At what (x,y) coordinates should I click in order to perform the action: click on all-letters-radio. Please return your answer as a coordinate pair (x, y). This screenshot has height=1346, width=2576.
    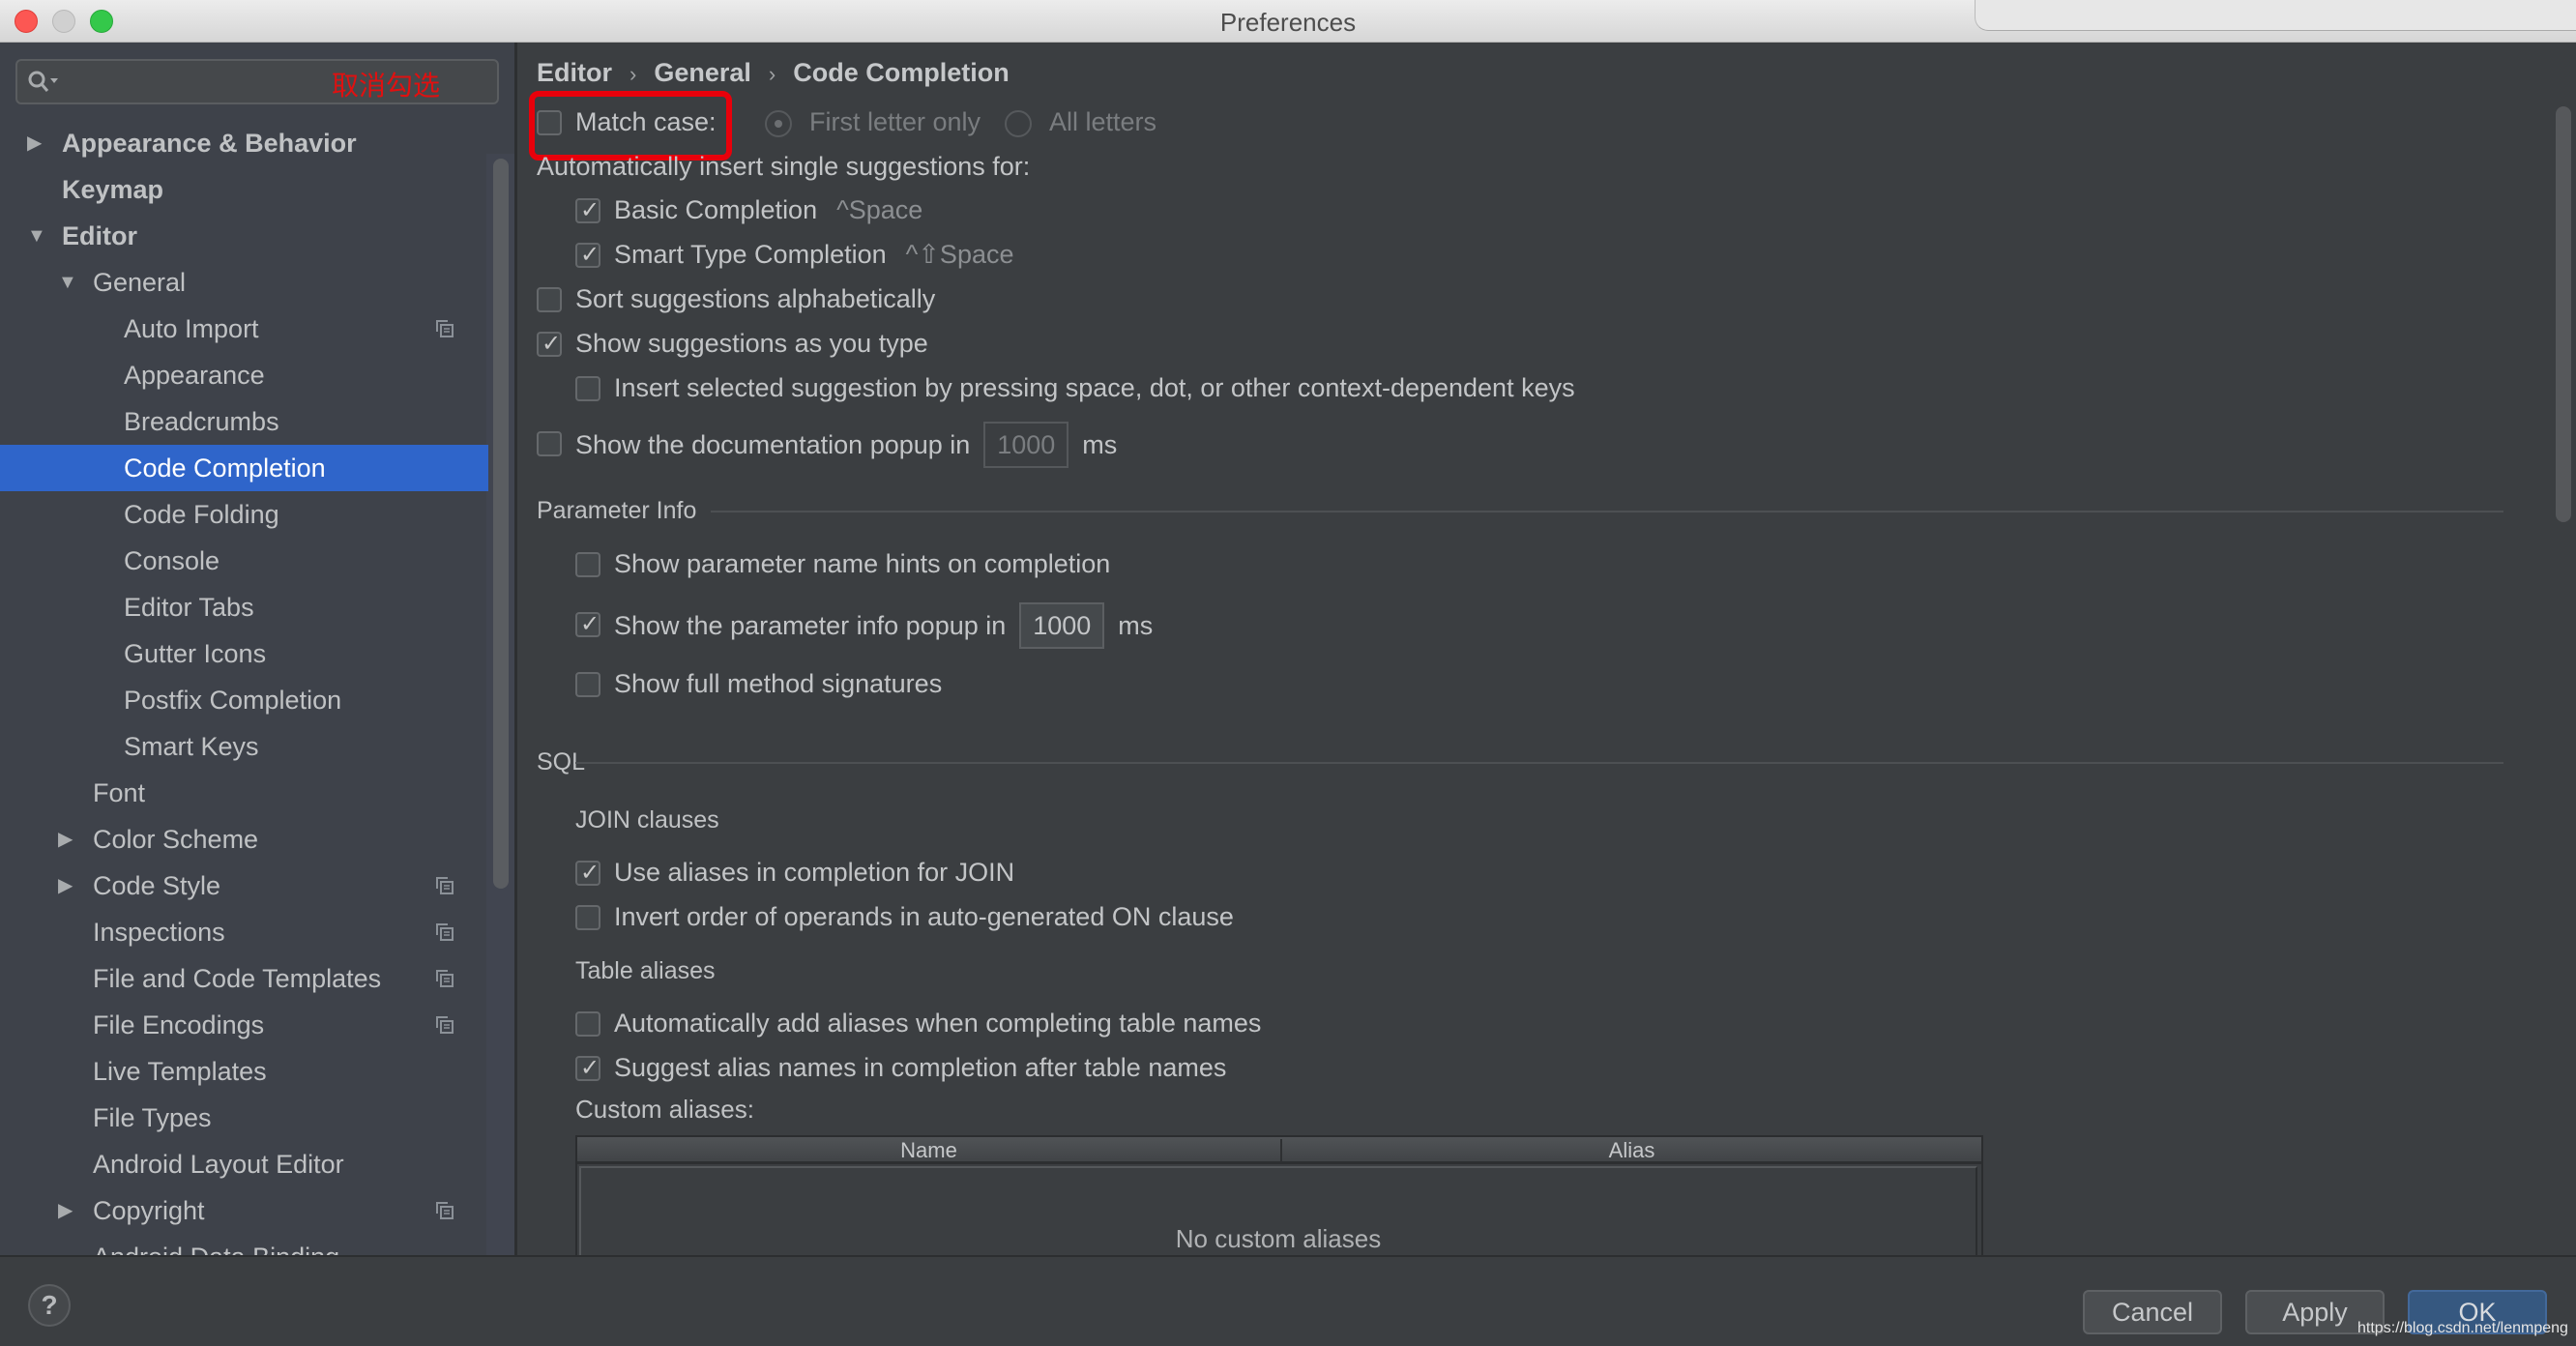
    Looking at the image, I should click on (1018, 124).